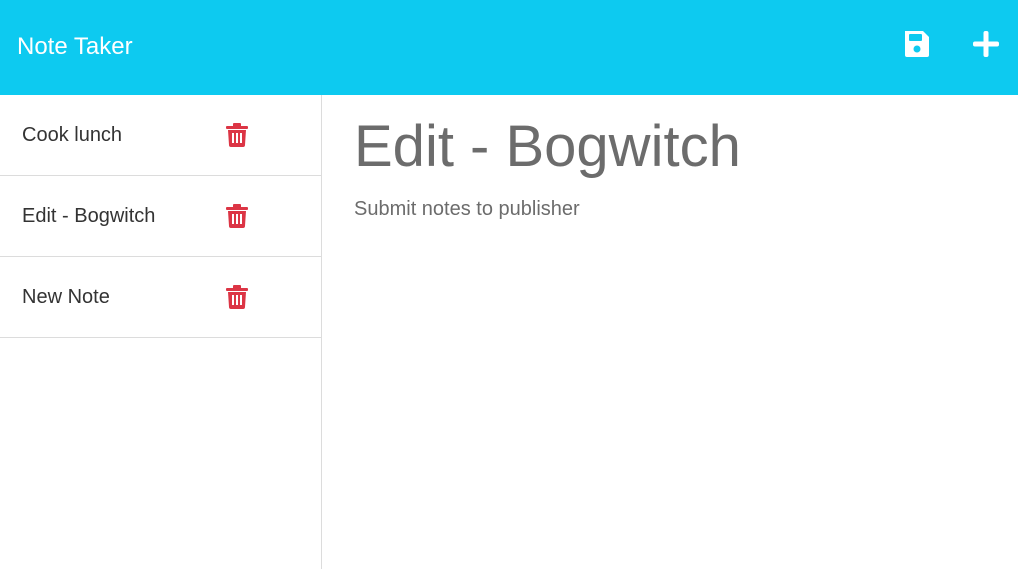 This screenshot has width=1018, height=569. I want to click on app-title: Note Taker, so click(75, 47).